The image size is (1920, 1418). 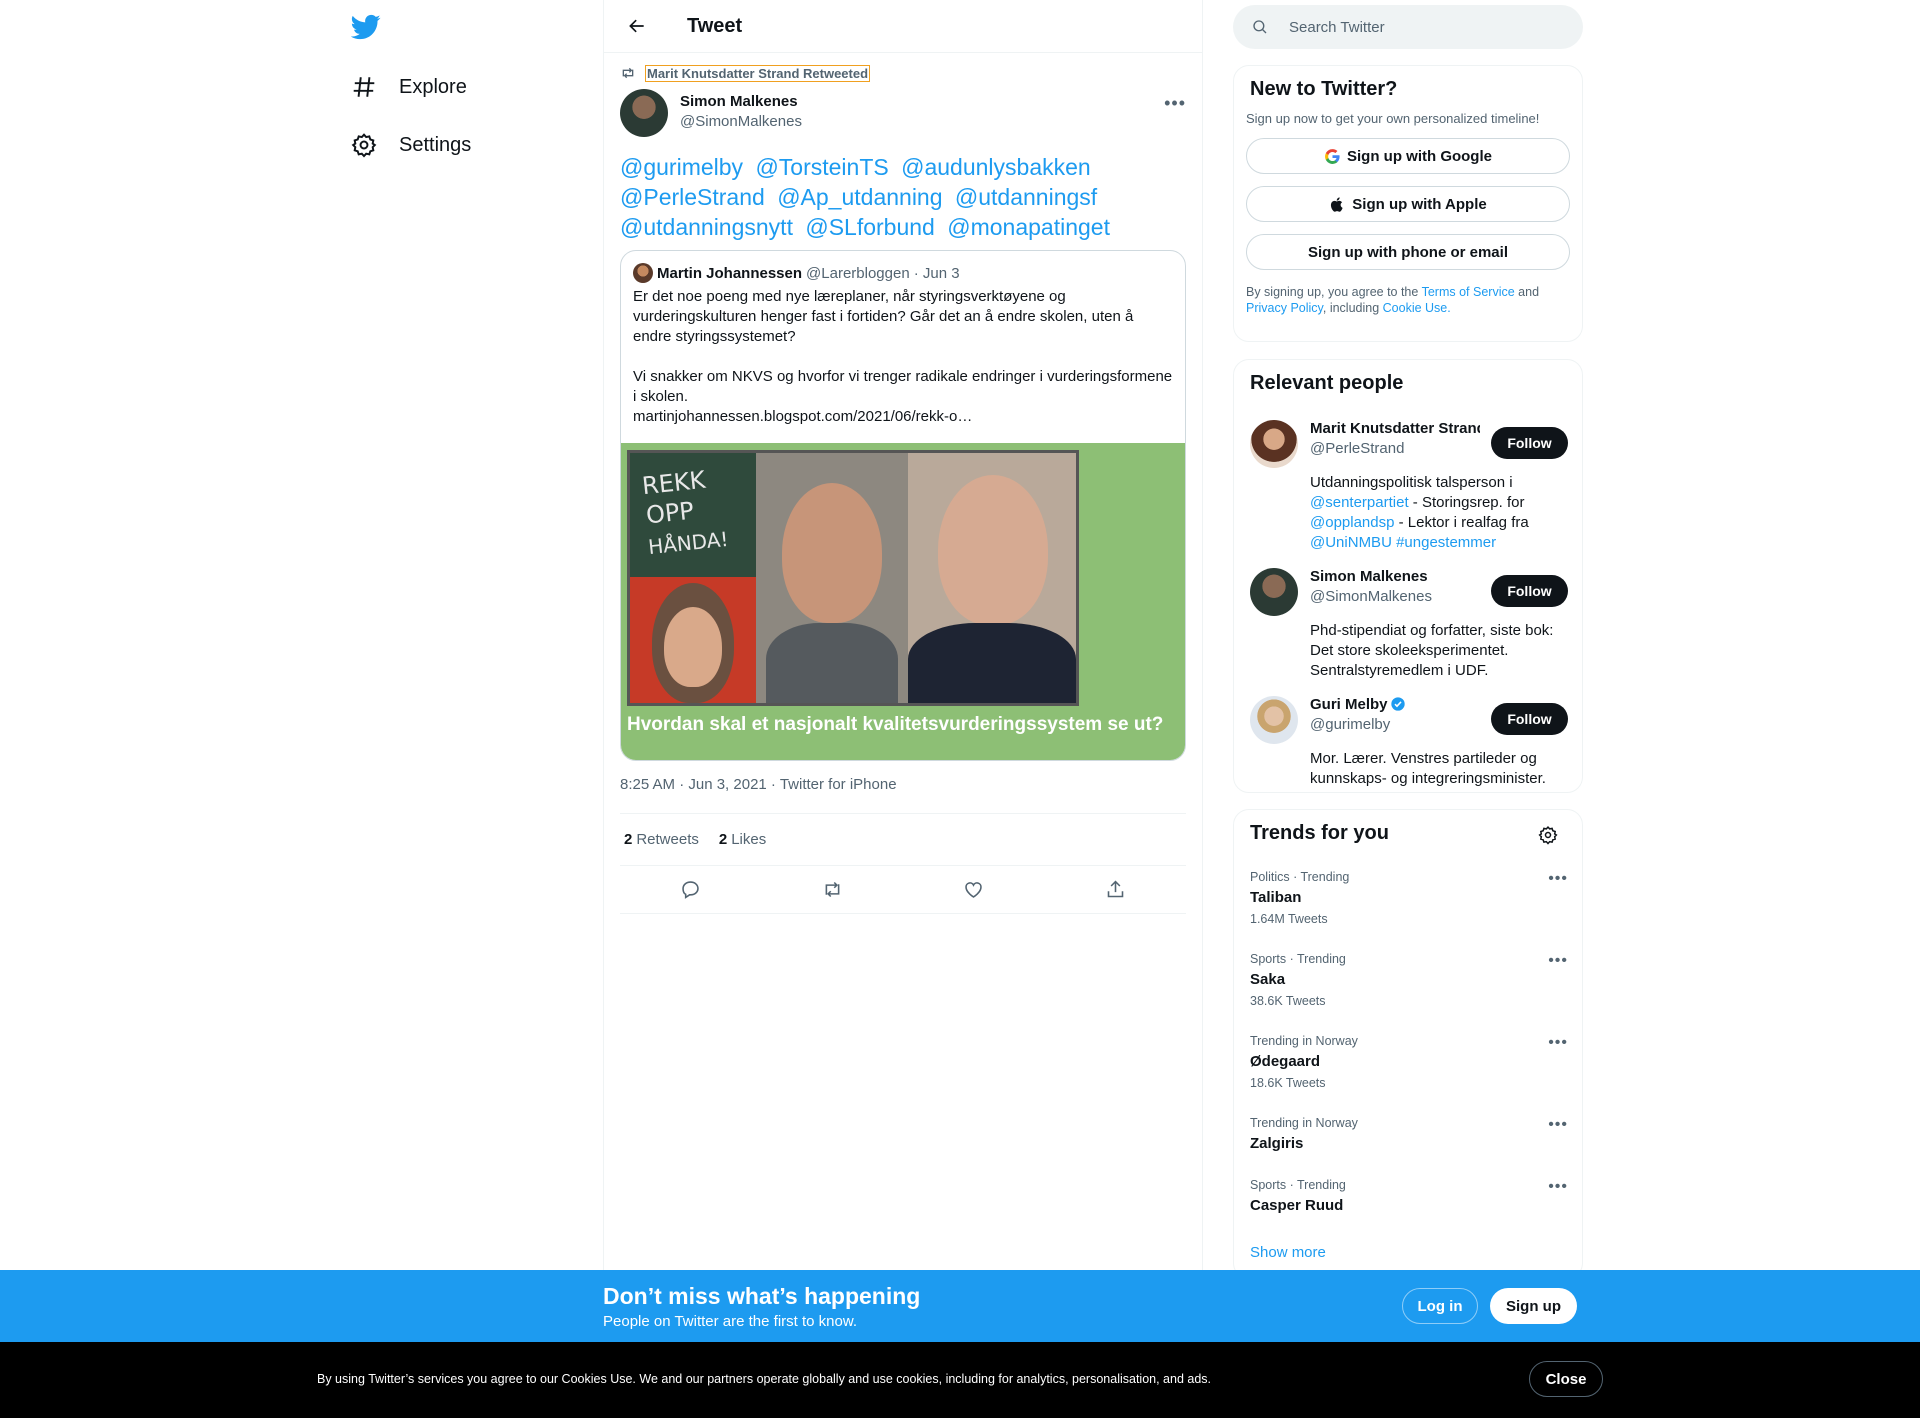 I want to click on trends-settings-icon, so click(x=1548, y=835).